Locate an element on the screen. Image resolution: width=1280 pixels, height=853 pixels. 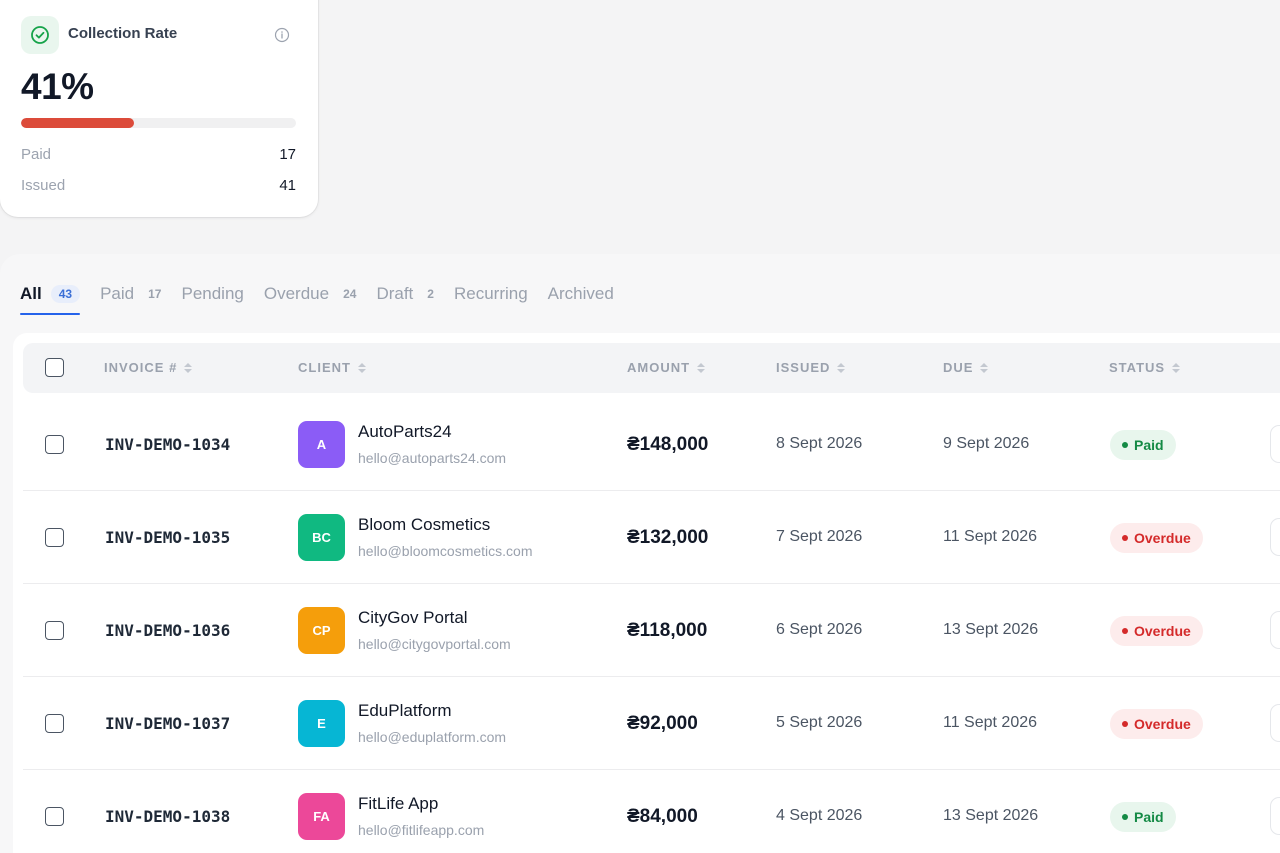
tab-label: Overdue is located at coordinates (296, 293).